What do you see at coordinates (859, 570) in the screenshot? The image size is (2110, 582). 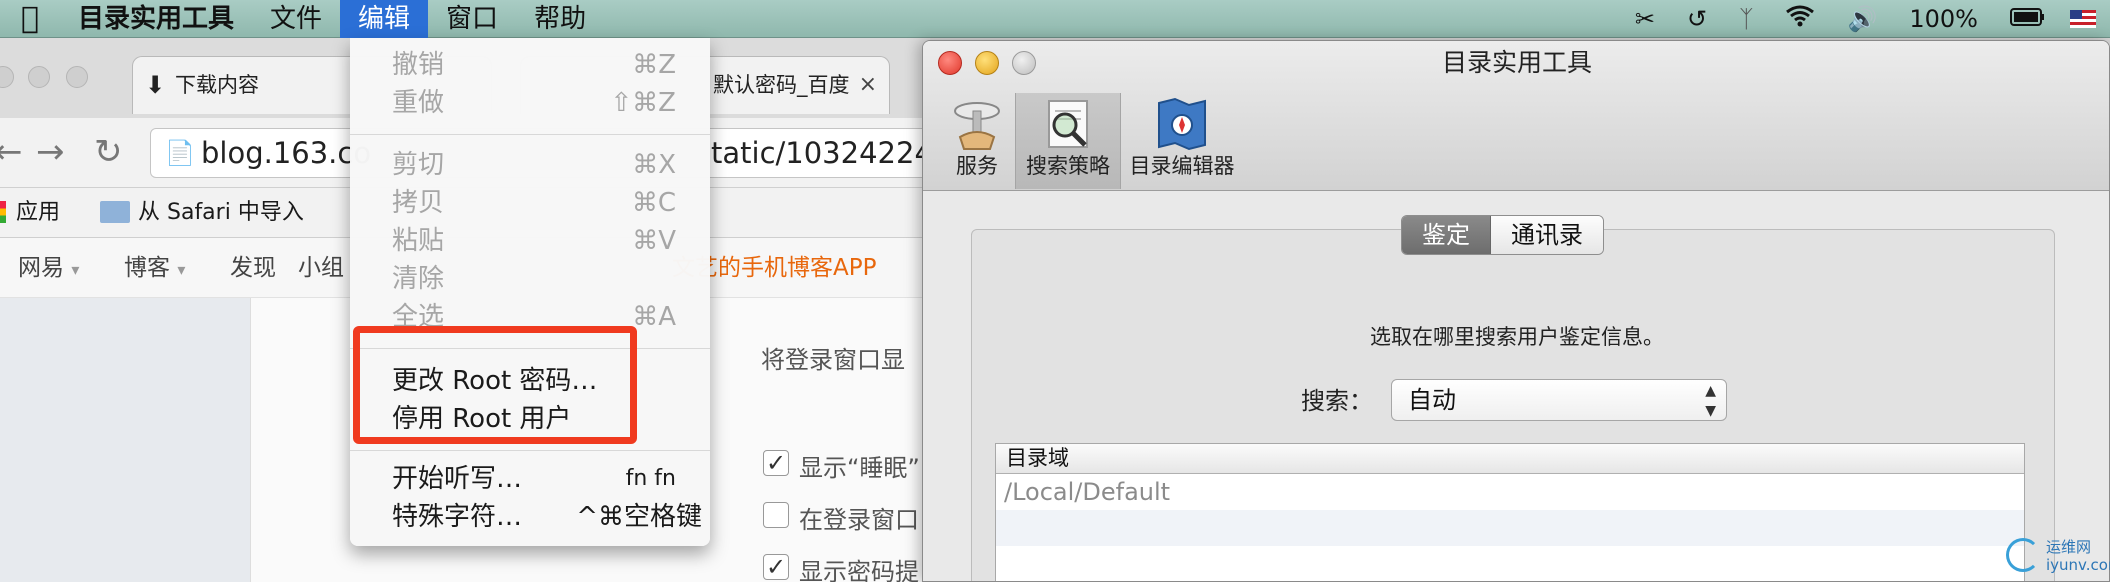 I see `setting-password-hint-text: 显示密码提` at bounding box center [859, 570].